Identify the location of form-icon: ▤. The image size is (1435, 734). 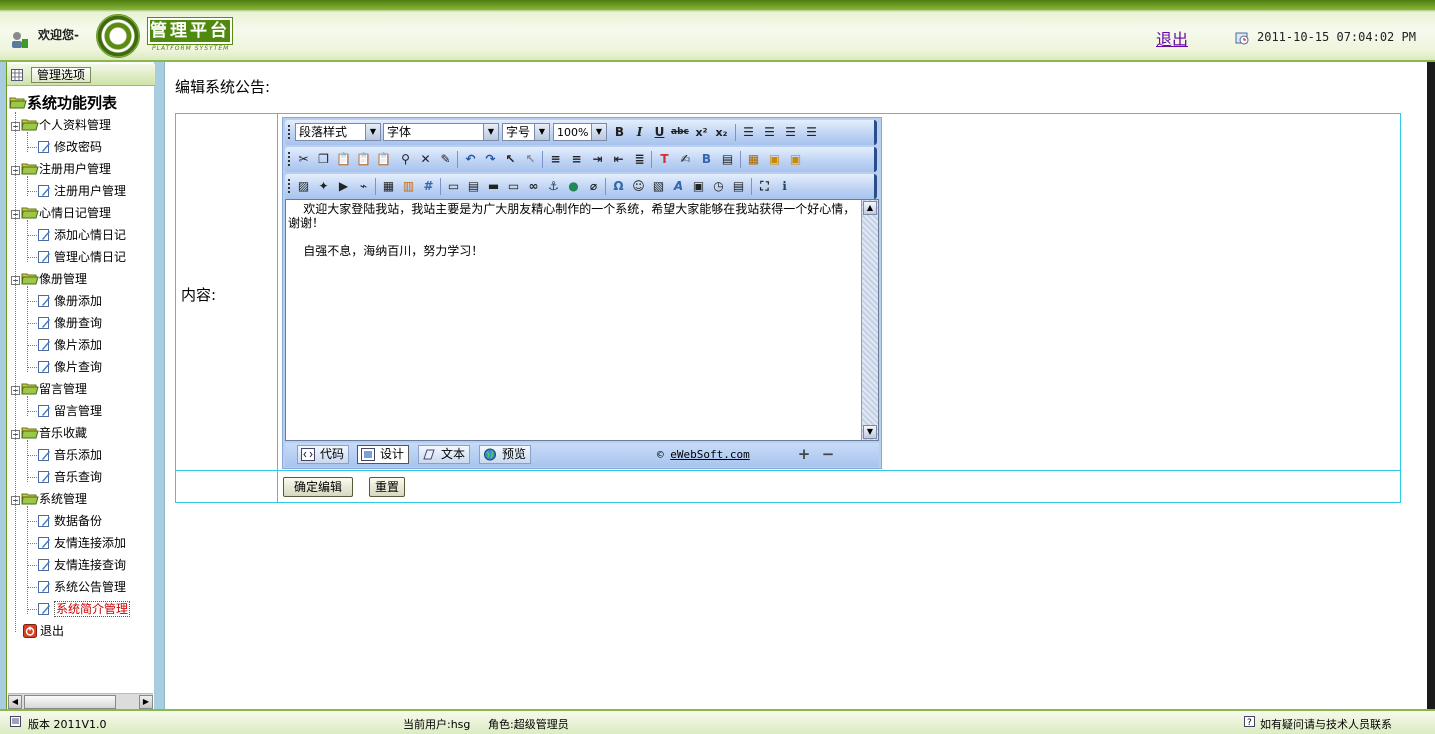
(473, 186).